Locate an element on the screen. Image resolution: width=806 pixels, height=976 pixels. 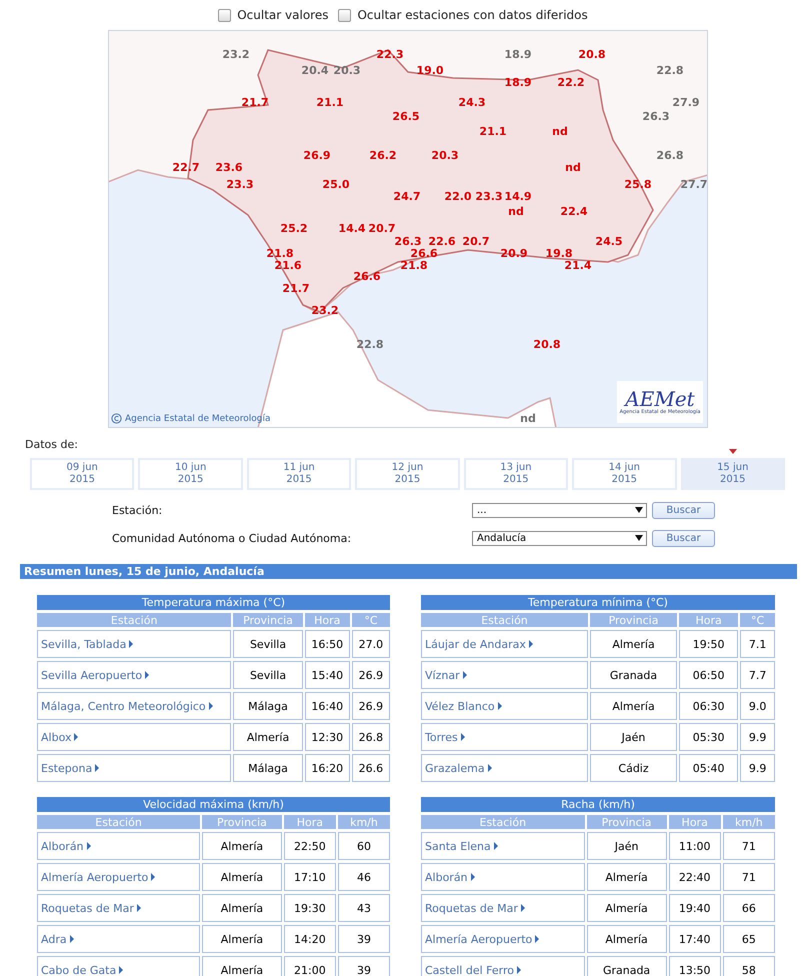
station-value: 18.9 is located at coordinates (518, 54).